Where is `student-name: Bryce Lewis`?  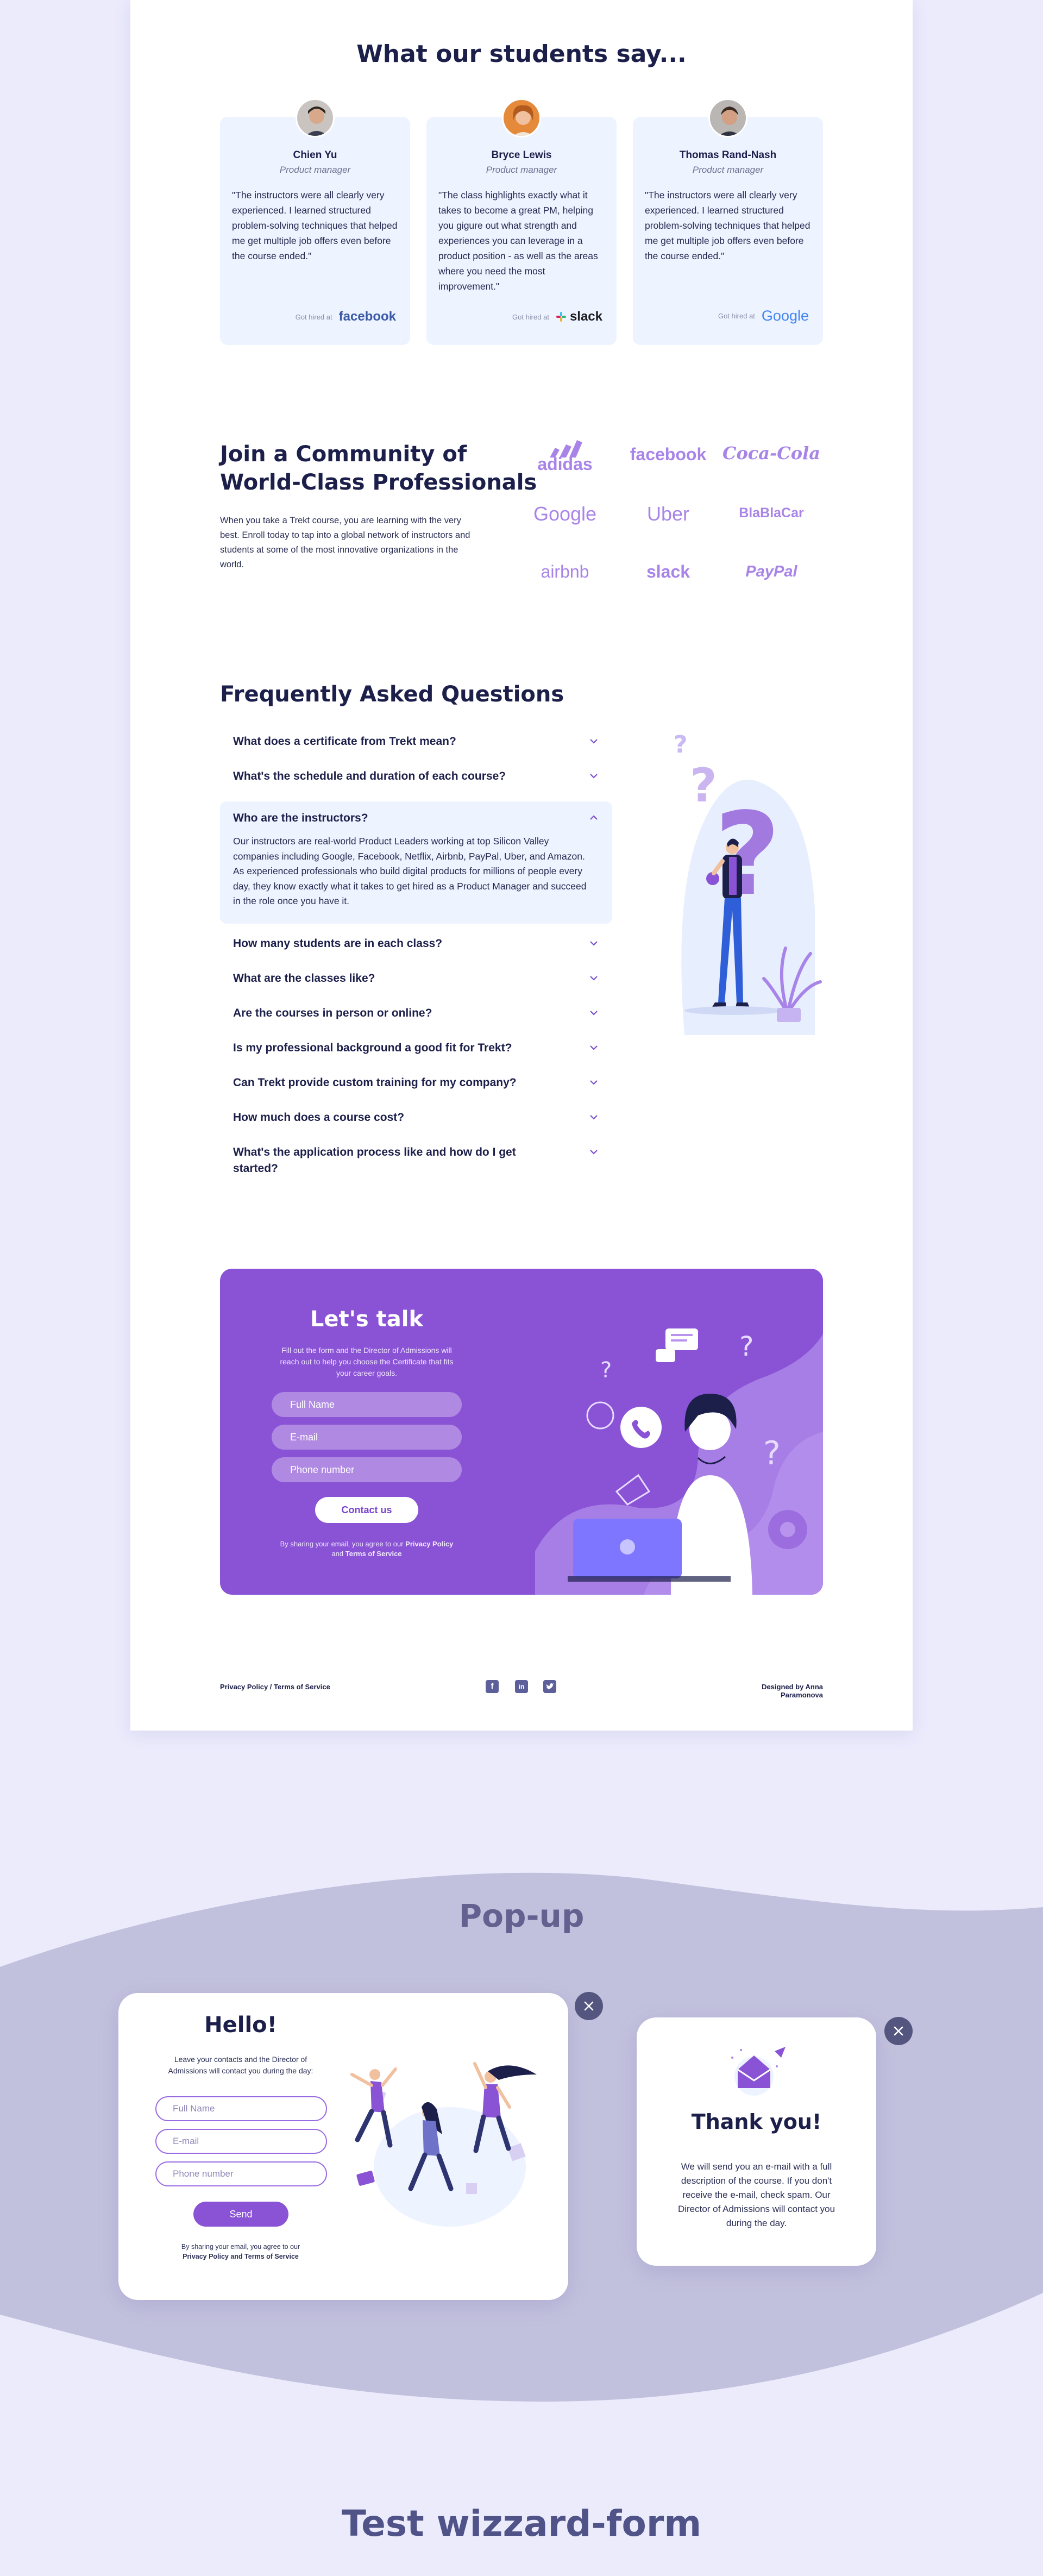 student-name: Bryce Lewis is located at coordinates (521, 155).